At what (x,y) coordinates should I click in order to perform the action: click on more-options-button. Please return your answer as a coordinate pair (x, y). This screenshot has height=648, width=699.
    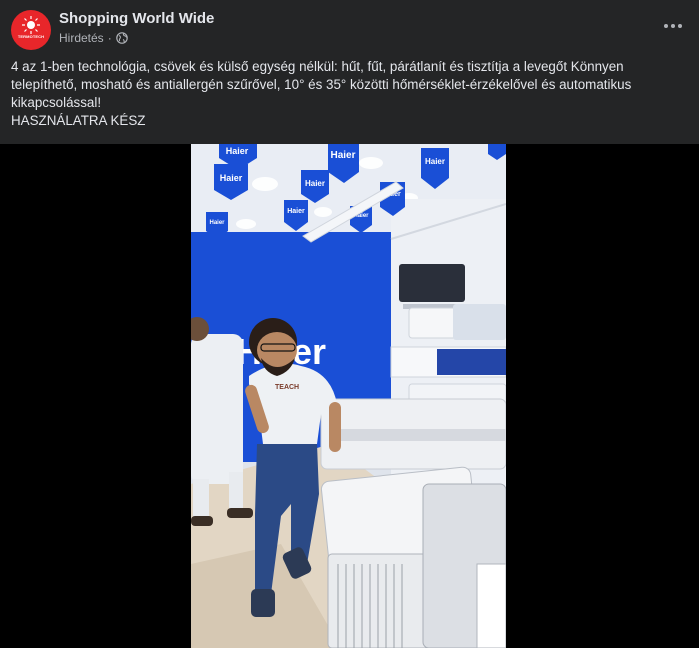
    Looking at the image, I should click on (673, 26).